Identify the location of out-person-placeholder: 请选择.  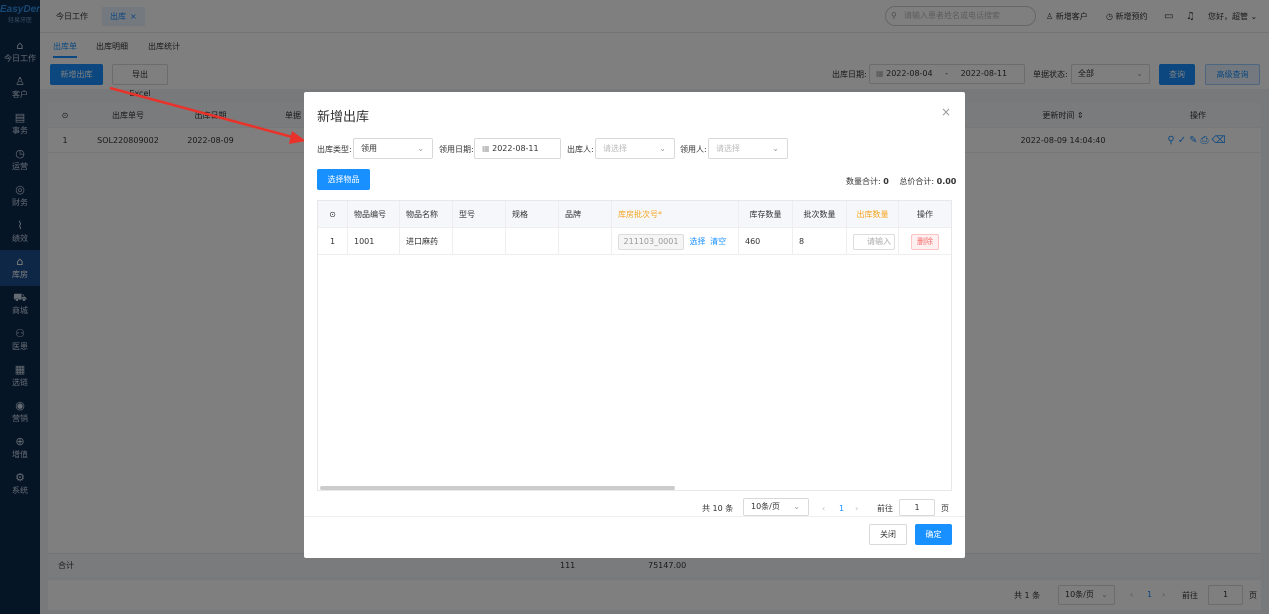
(615, 148).